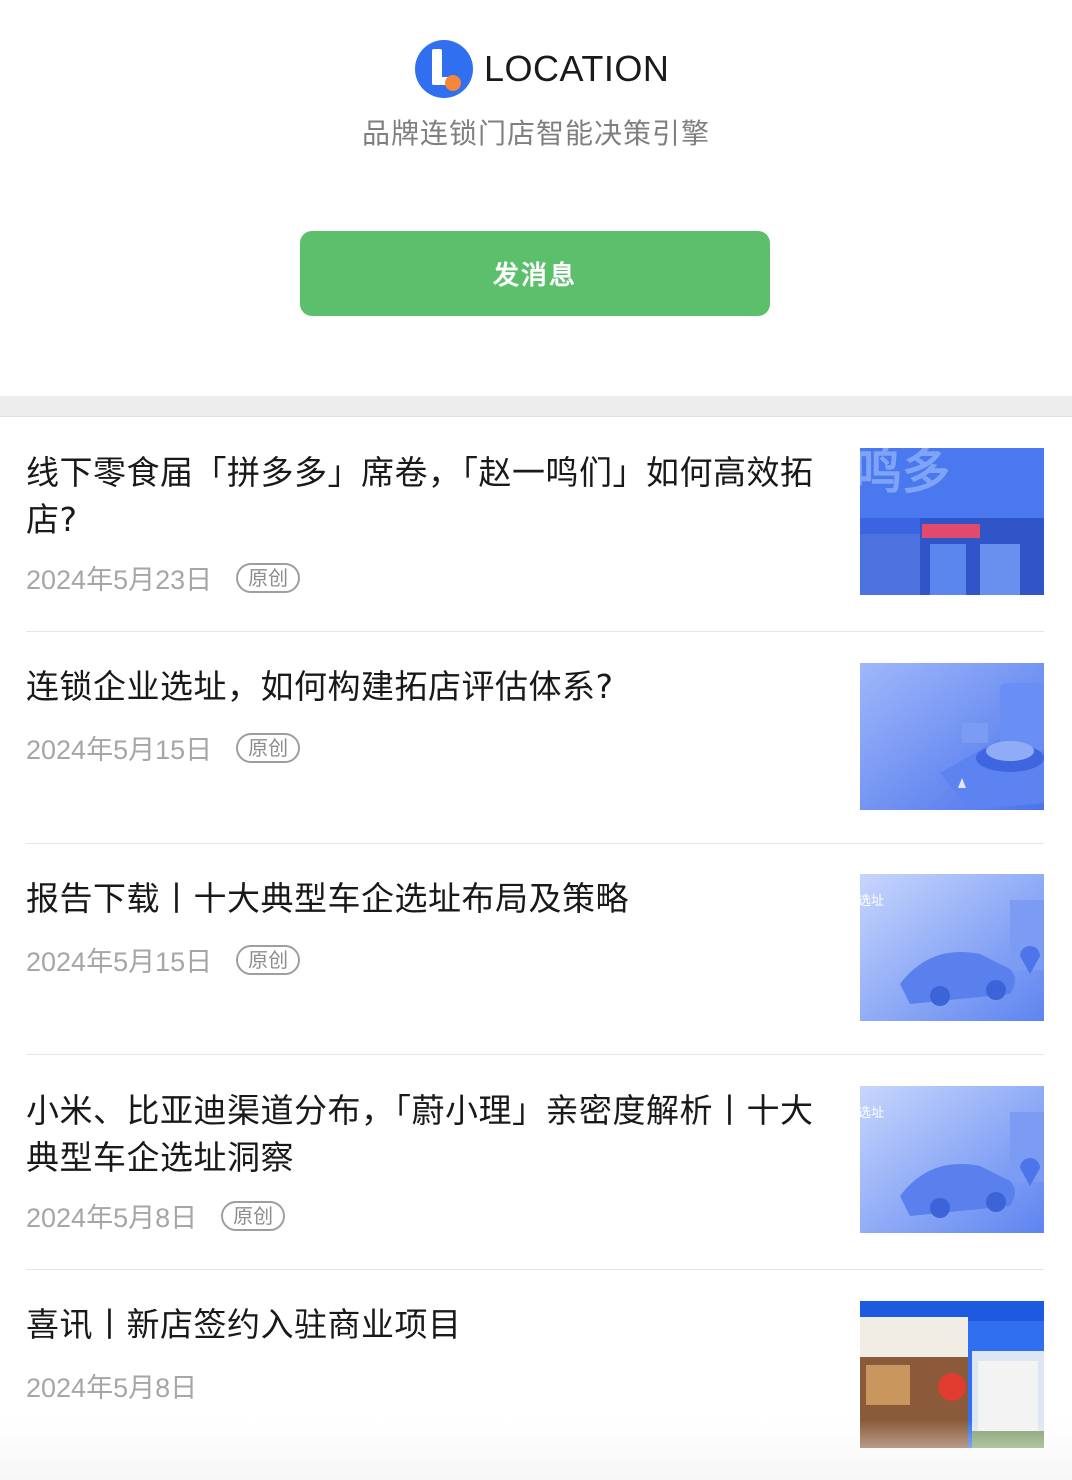  I want to click on article-meta: 2024年5月8日, so click(111, 1385).